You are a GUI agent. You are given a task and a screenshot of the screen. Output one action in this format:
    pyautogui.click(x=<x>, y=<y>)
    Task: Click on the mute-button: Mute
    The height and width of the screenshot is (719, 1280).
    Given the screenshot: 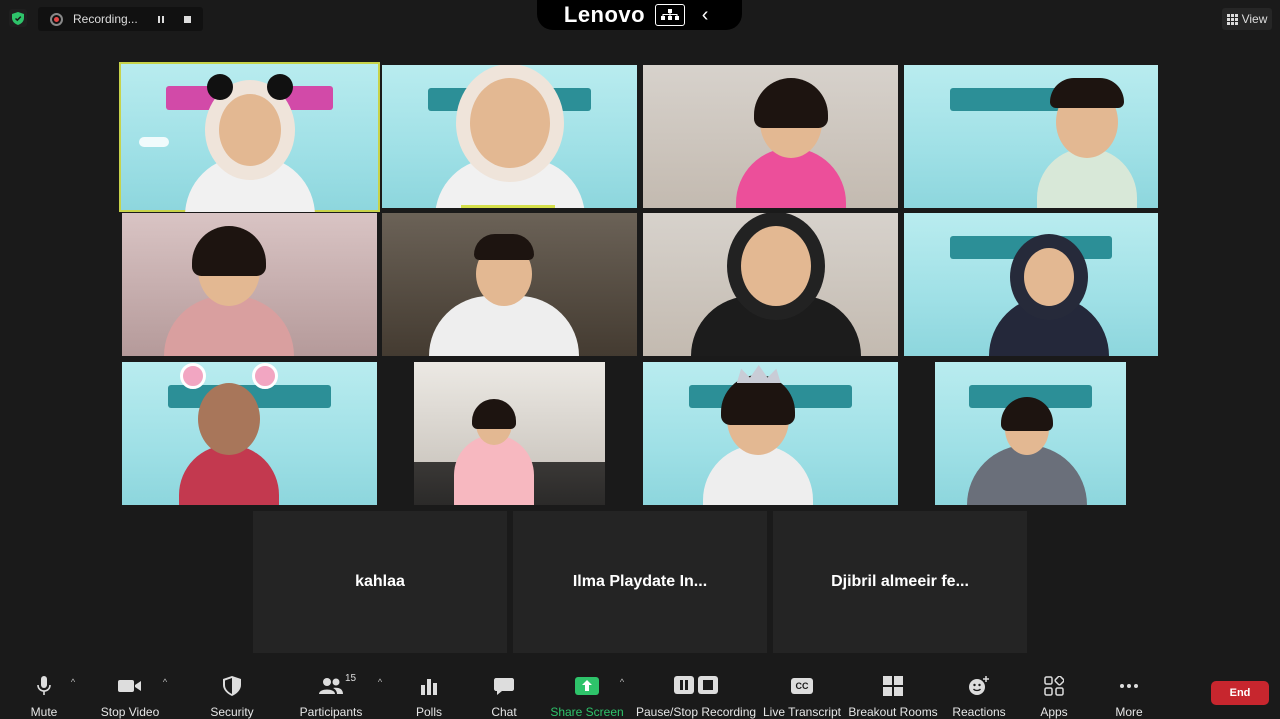 What is the action you would take?
    pyautogui.click(x=44, y=692)
    